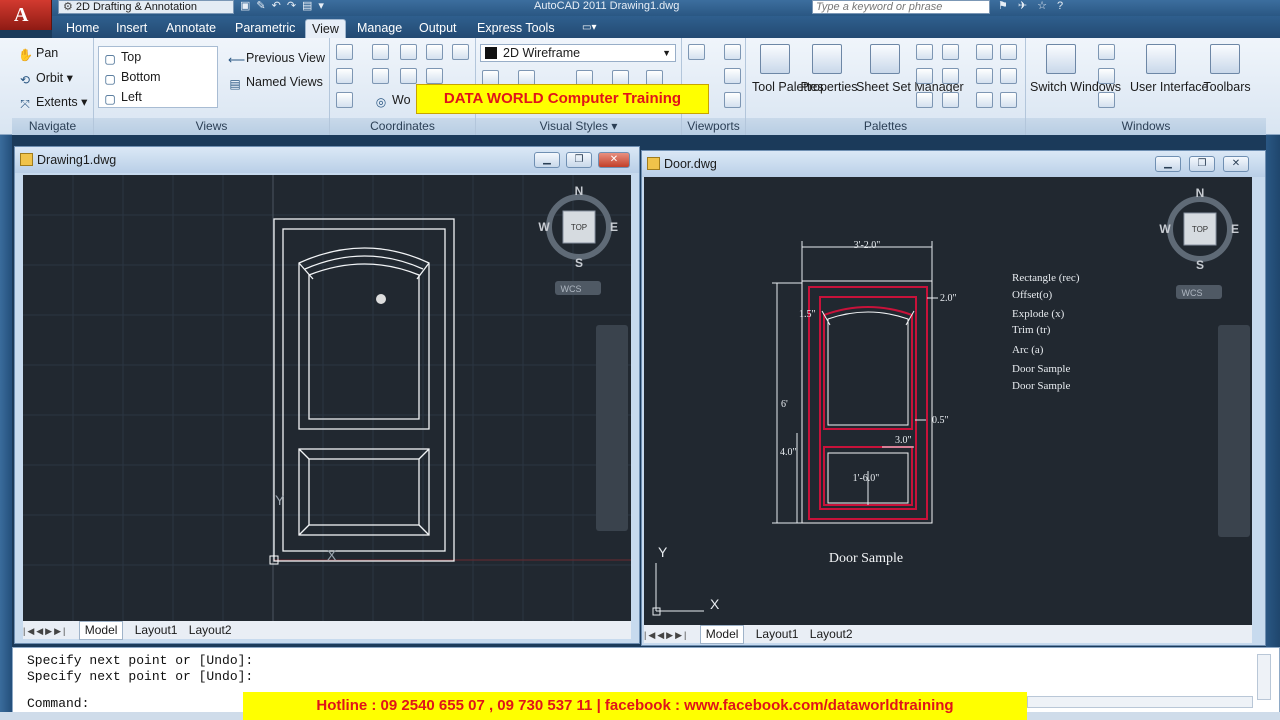 Image resolution: width=1280 pixels, height=720 pixels. What do you see at coordinates (58, 703) in the screenshot?
I see `command-prompt: Command:` at bounding box center [58, 703].